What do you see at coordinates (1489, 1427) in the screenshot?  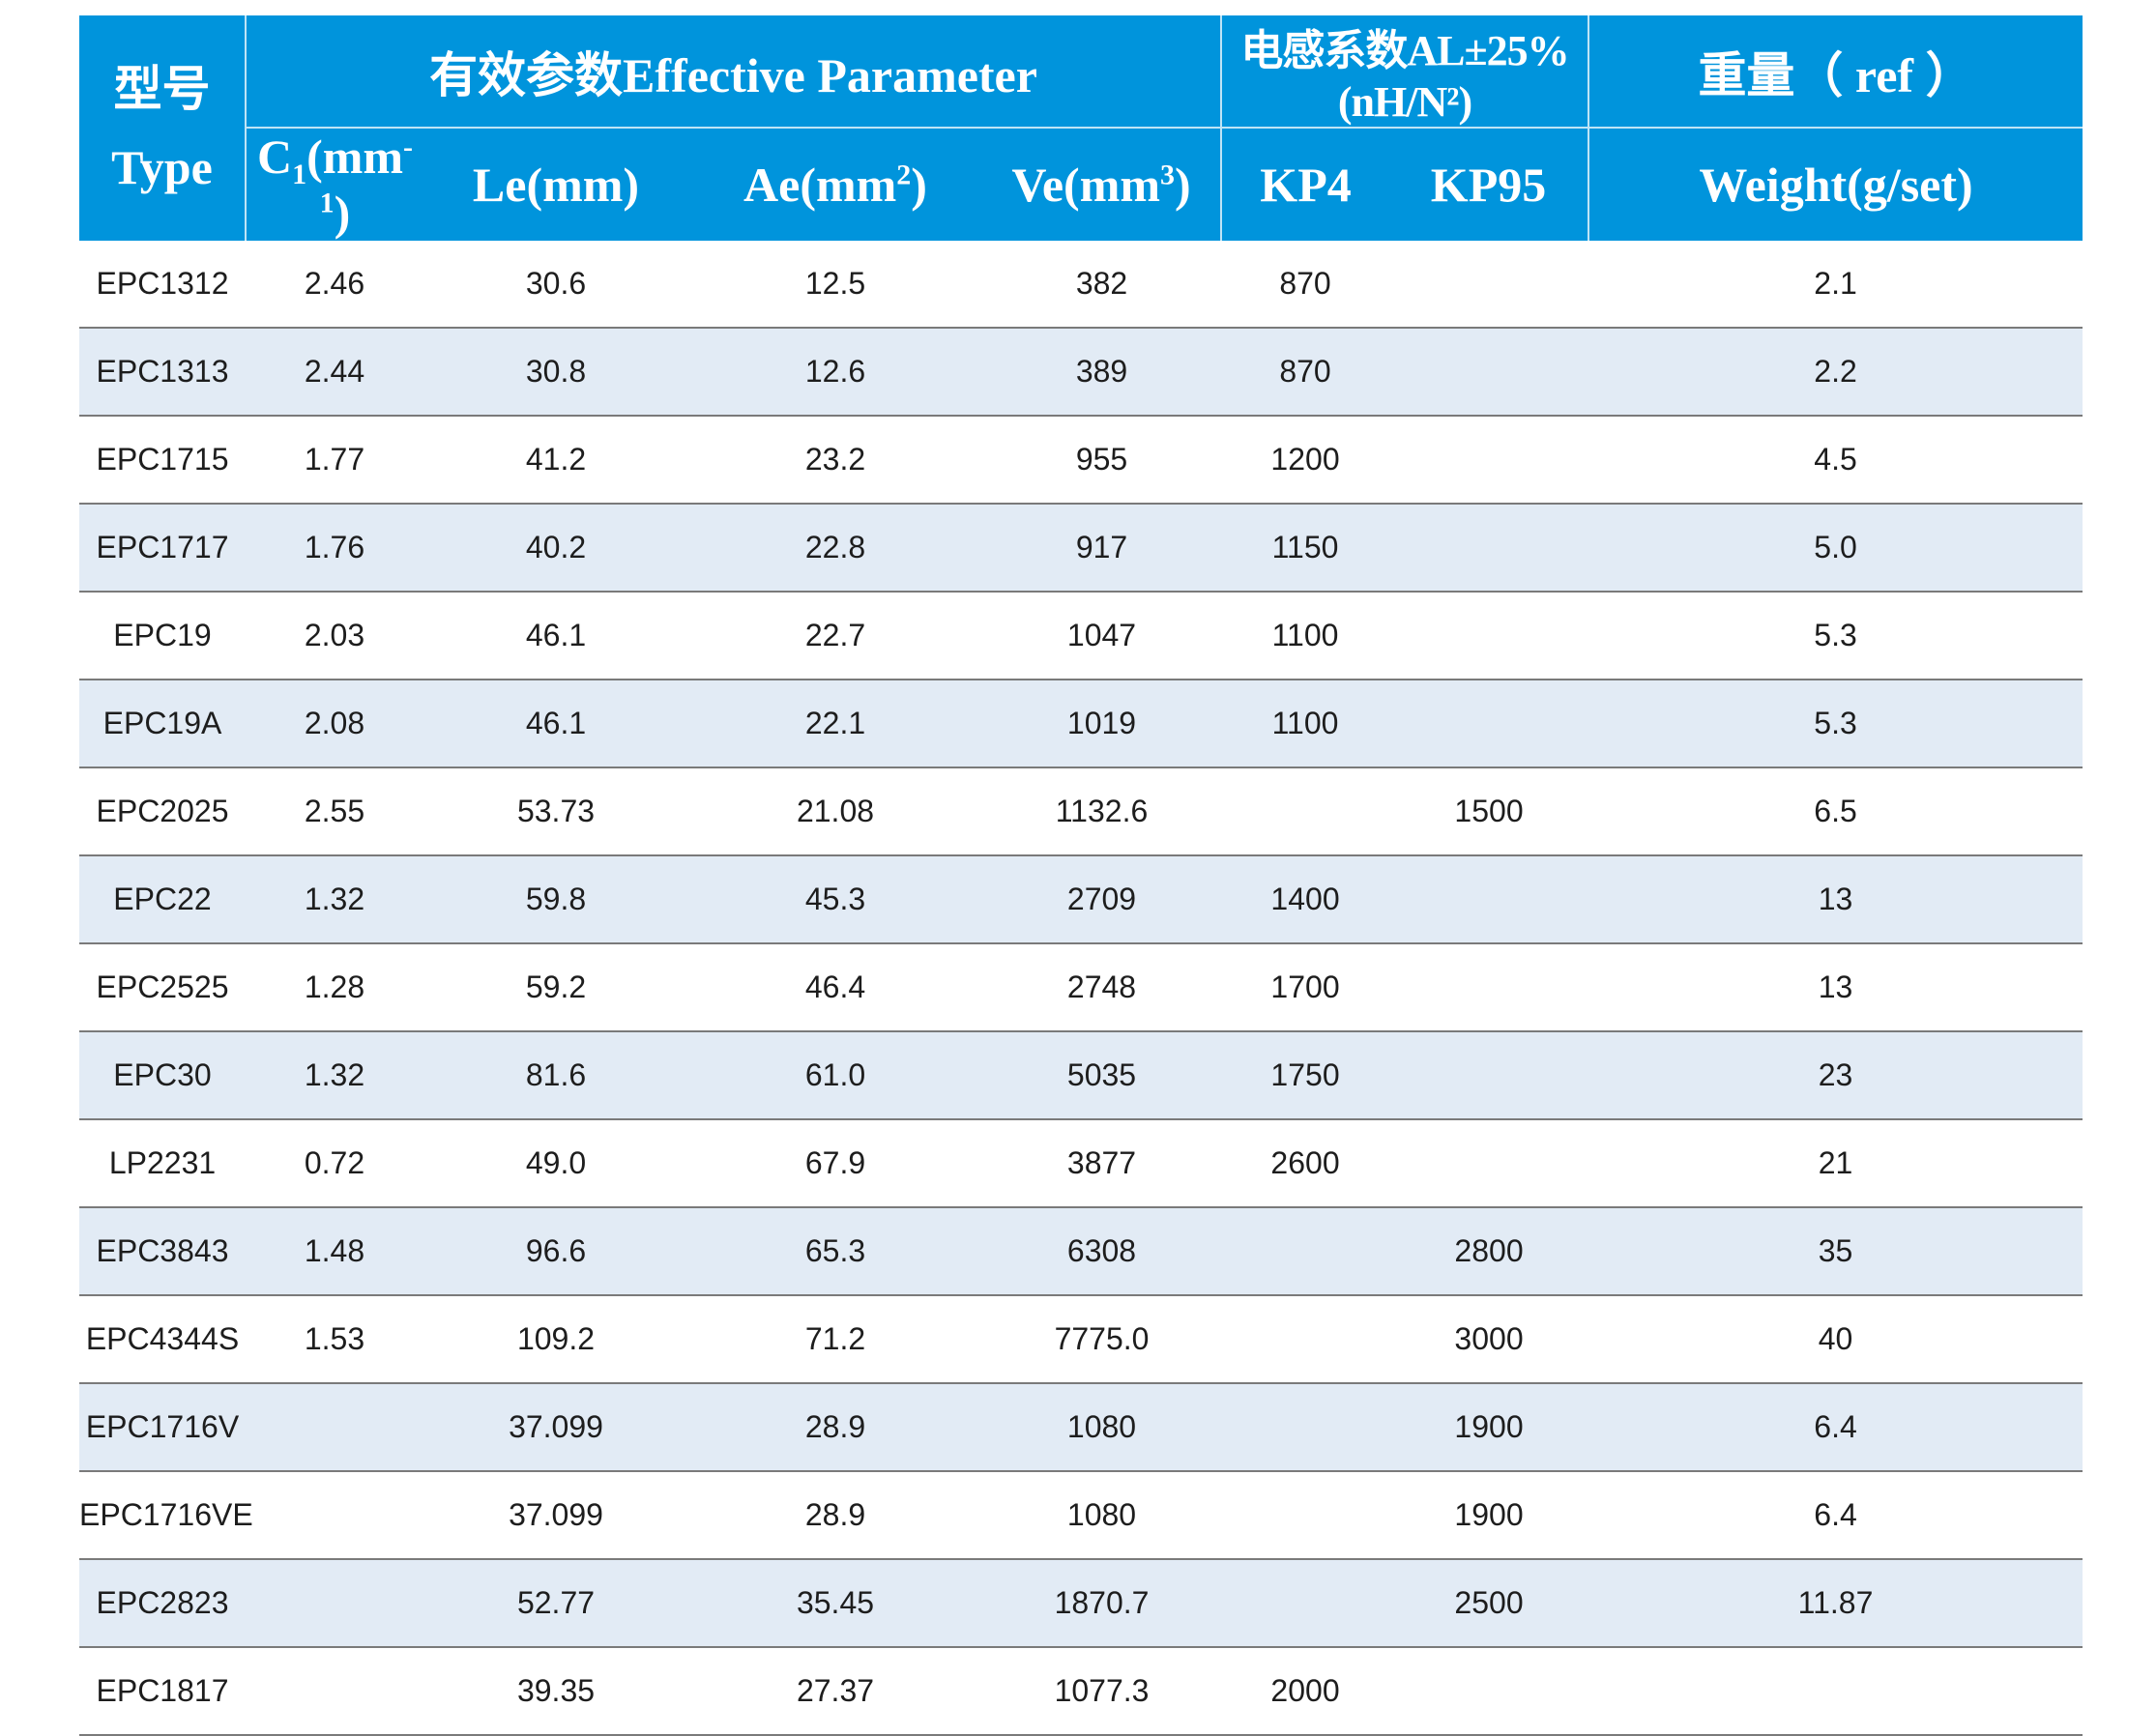 I see `kp95-cell: 1900` at bounding box center [1489, 1427].